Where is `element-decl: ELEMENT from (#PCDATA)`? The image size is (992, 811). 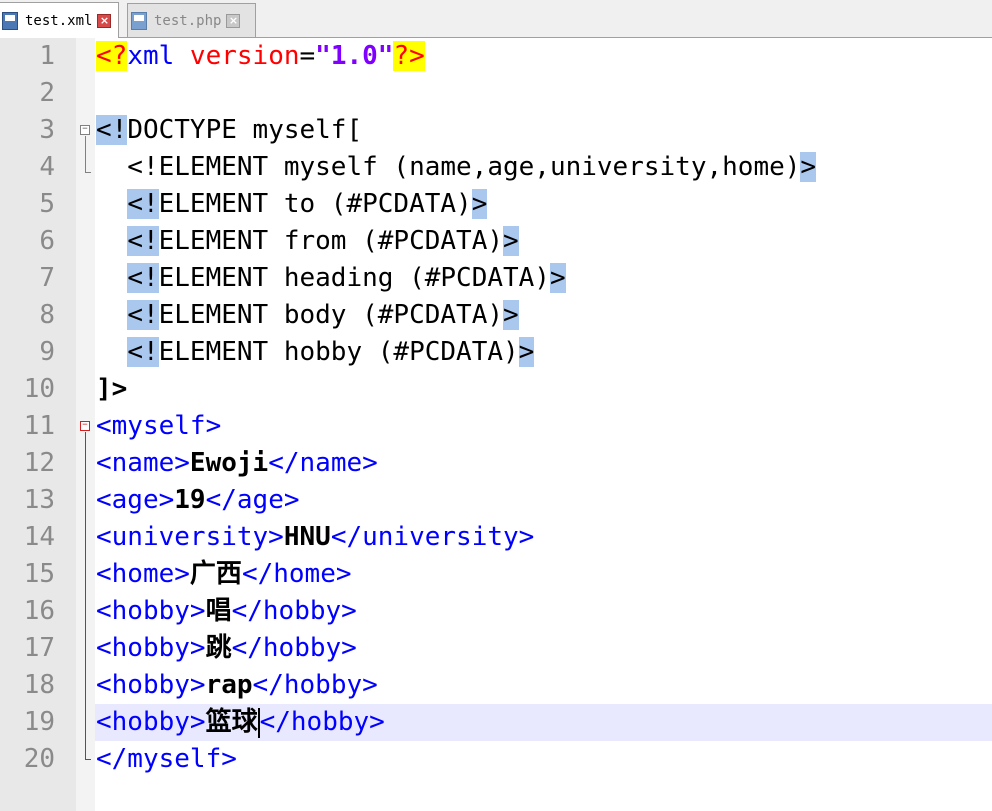
element-decl: ELEMENT from (#PCDATA) is located at coordinates (330, 241).